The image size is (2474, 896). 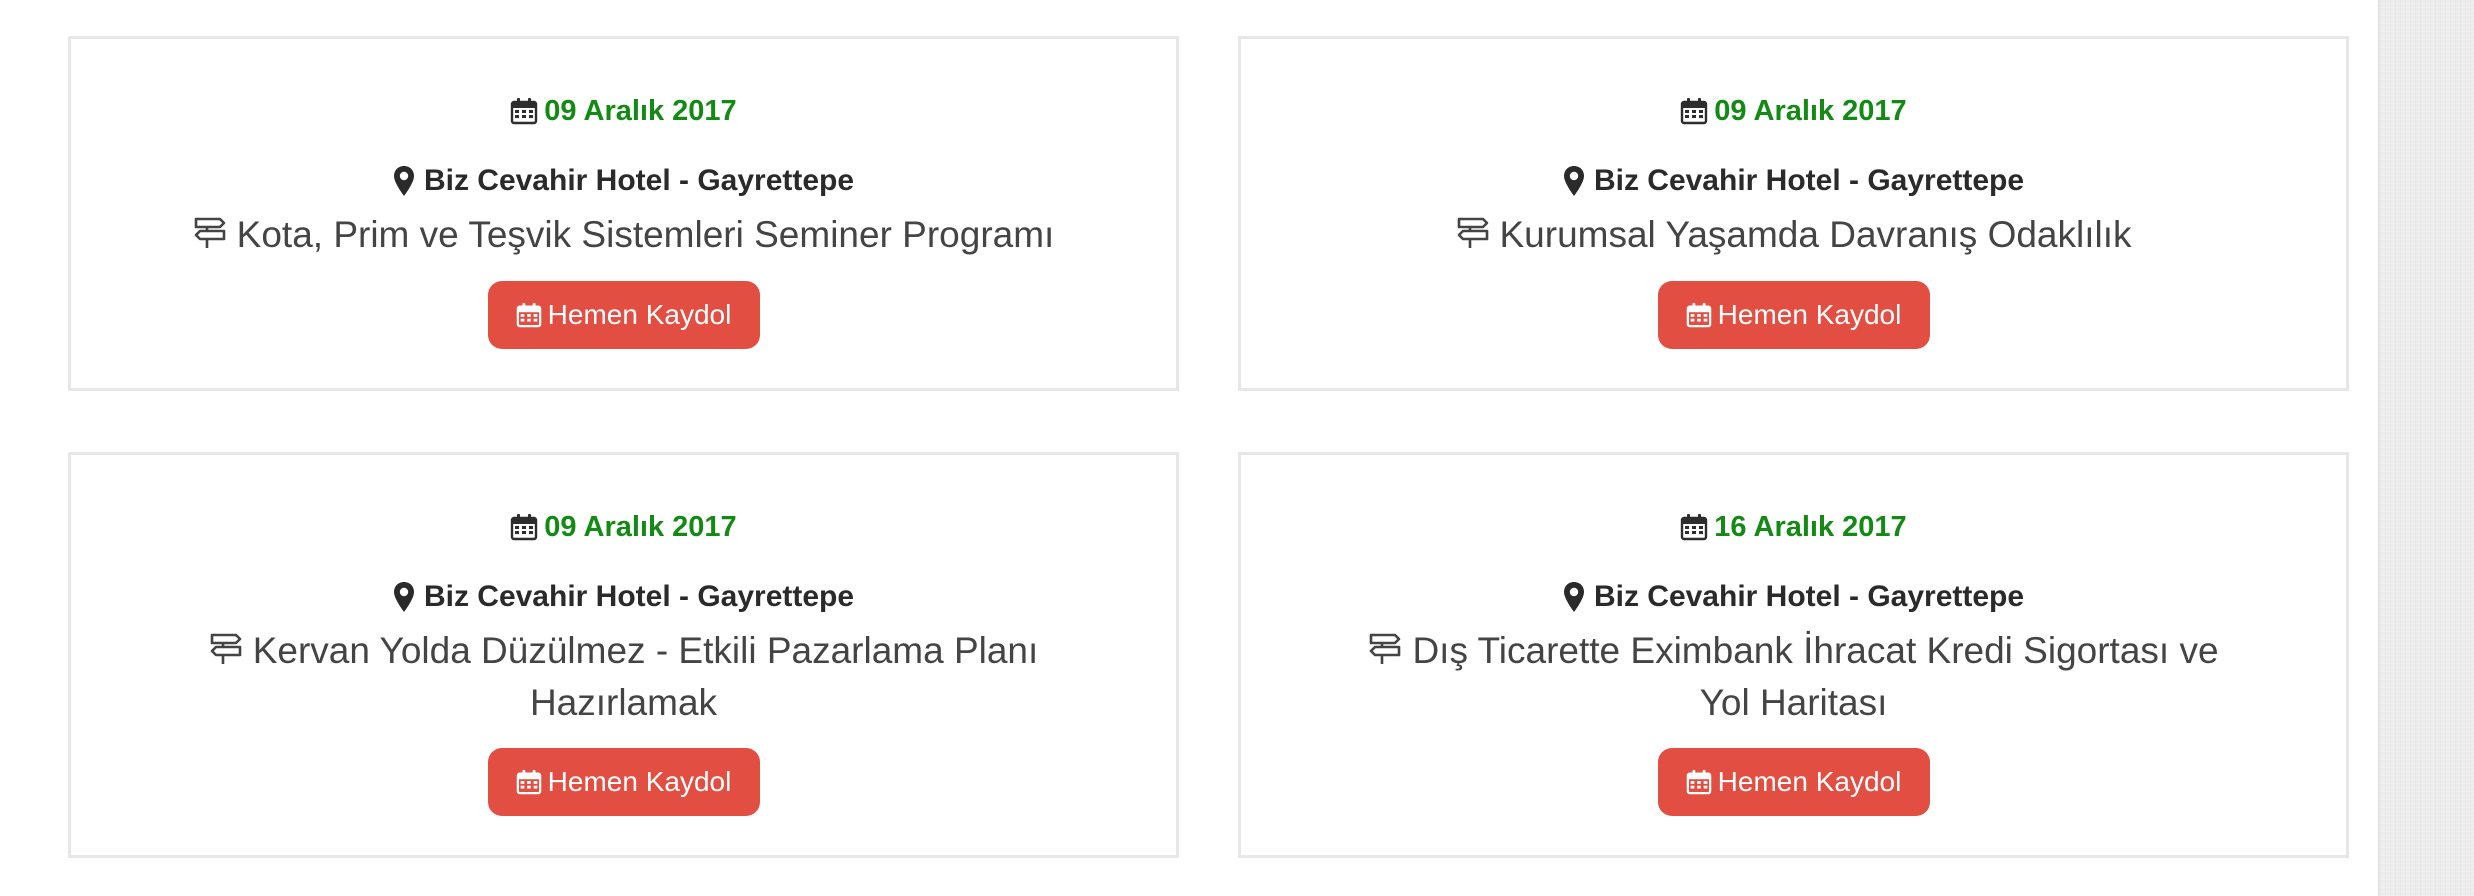 I want to click on event-date: 16 Aralık 2017, so click(x=1793, y=527).